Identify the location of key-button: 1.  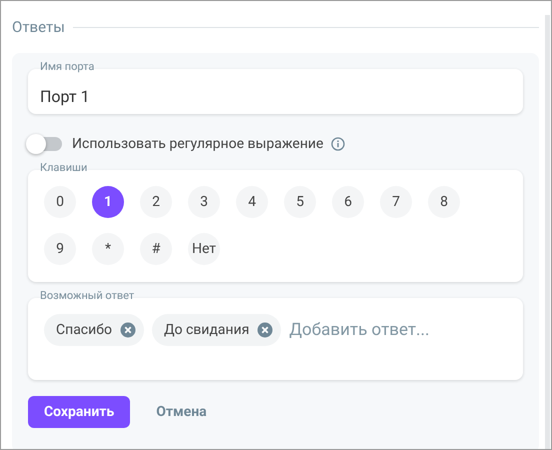
(108, 202).